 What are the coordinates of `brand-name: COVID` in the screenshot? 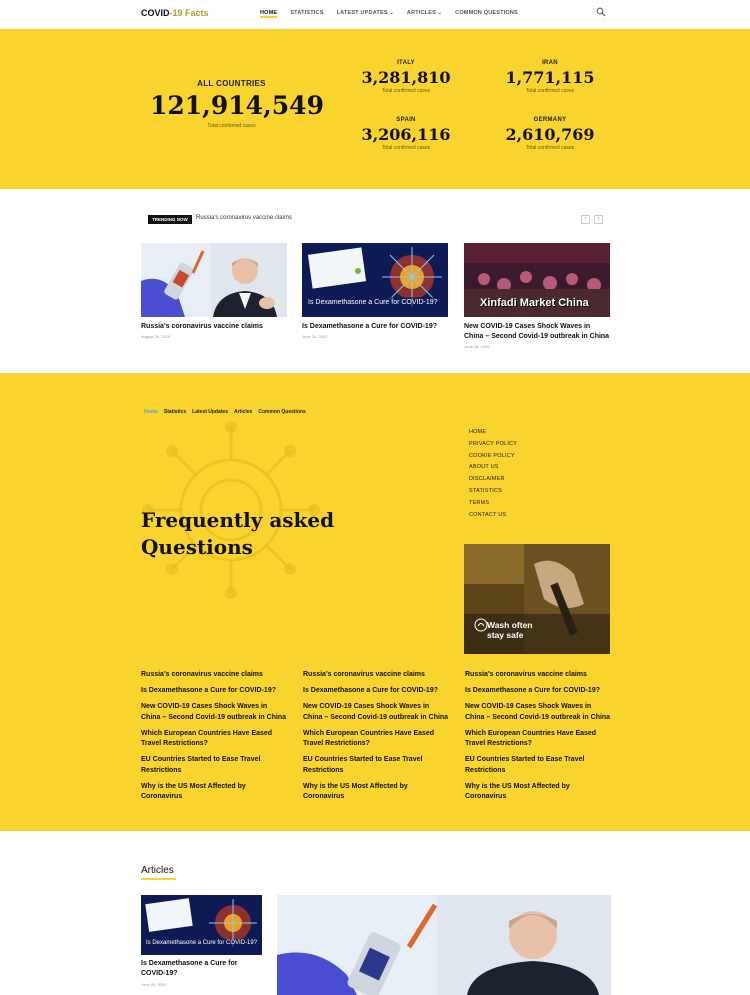 It's located at (155, 13).